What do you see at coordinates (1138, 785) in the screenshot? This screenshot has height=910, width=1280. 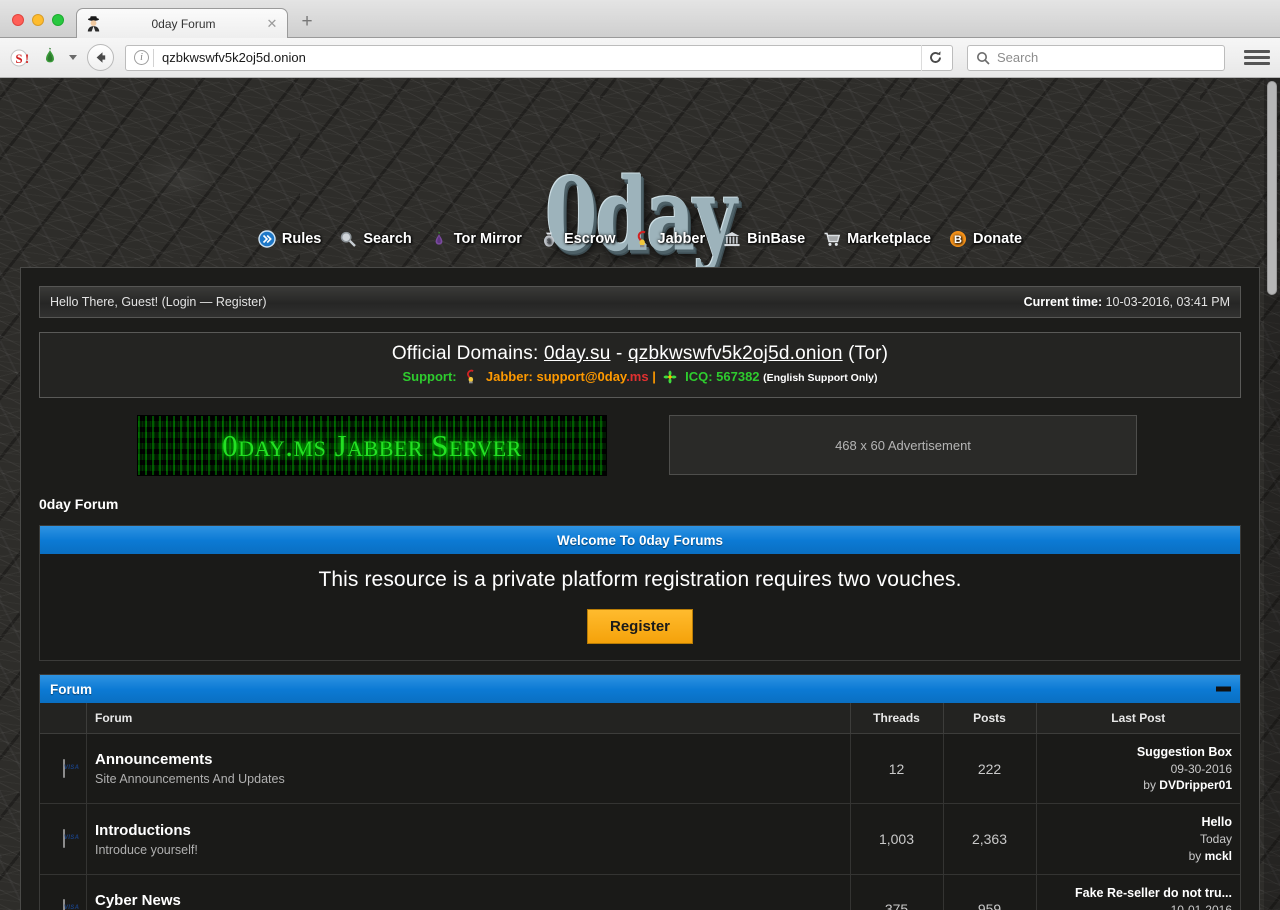 I see `last-post-author: by DVDripper01` at bounding box center [1138, 785].